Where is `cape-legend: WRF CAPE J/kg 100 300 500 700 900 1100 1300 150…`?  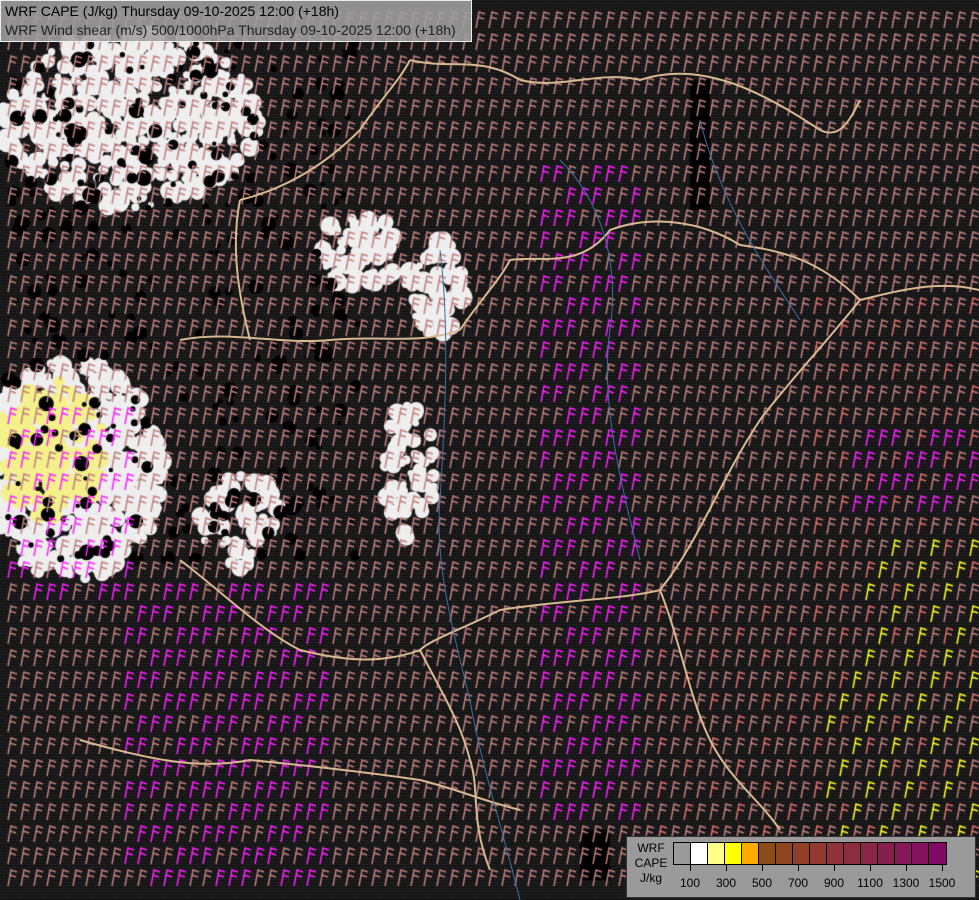
cape-legend: WRF CAPE J/kg 100 300 500 700 900 1100 1300 150… is located at coordinates (801, 867).